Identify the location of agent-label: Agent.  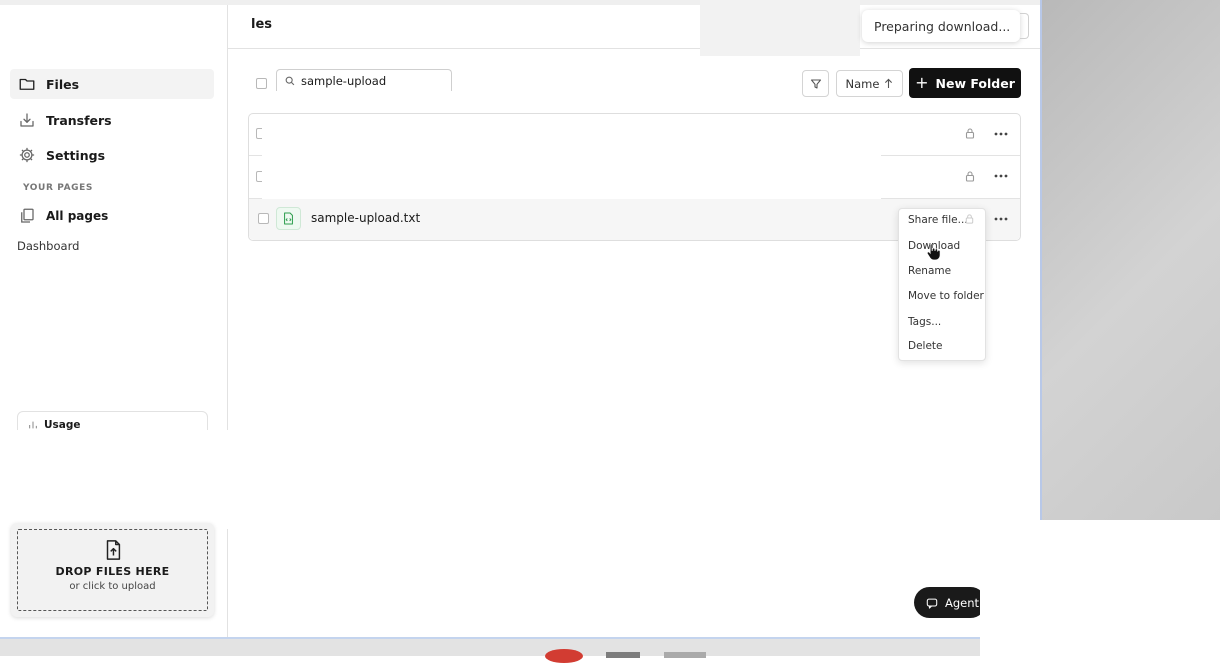
(962, 602).